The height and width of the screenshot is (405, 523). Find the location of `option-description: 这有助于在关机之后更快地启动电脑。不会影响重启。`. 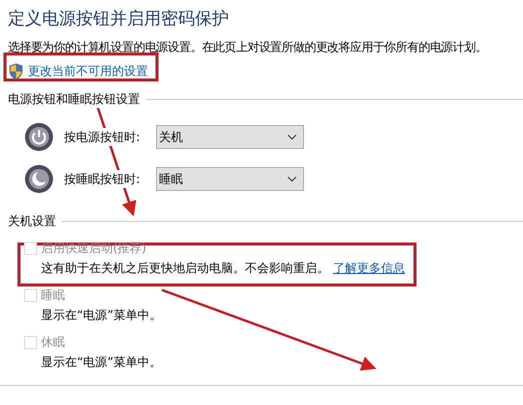

option-description: 这有助于在关机之后更快地启动电脑。不会影响重启。 is located at coordinates (185, 268).